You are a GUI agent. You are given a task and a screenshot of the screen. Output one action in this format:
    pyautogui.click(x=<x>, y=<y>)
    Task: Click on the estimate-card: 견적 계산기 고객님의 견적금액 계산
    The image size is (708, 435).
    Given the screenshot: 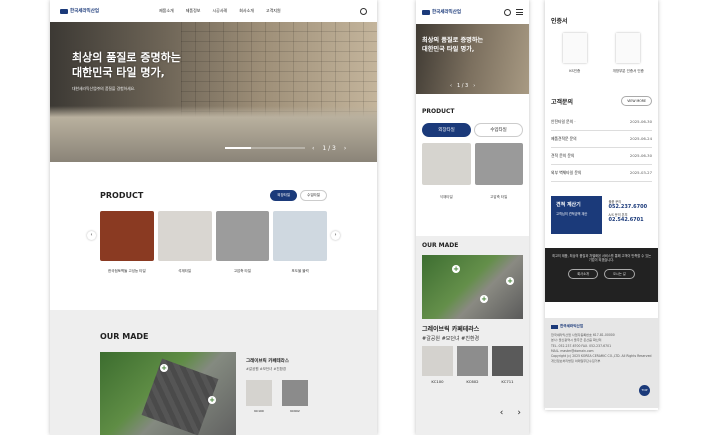 What is the action you would take?
    pyautogui.click(x=576, y=215)
    